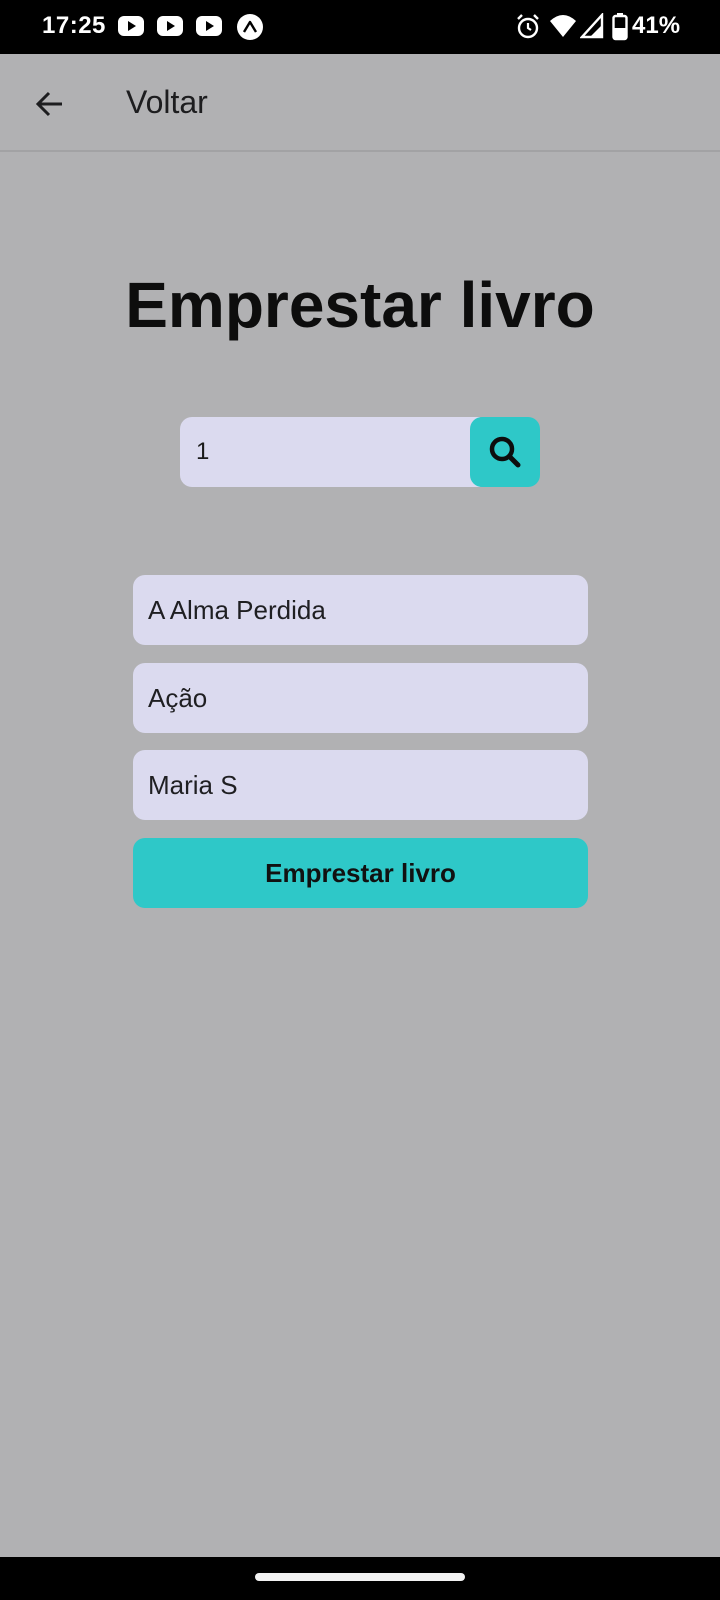 Image resolution: width=720 pixels, height=1600 pixels. What do you see at coordinates (167, 102) in the screenshot?
I see `app-bar-title: Voltar` at bounding box center [167, 102].